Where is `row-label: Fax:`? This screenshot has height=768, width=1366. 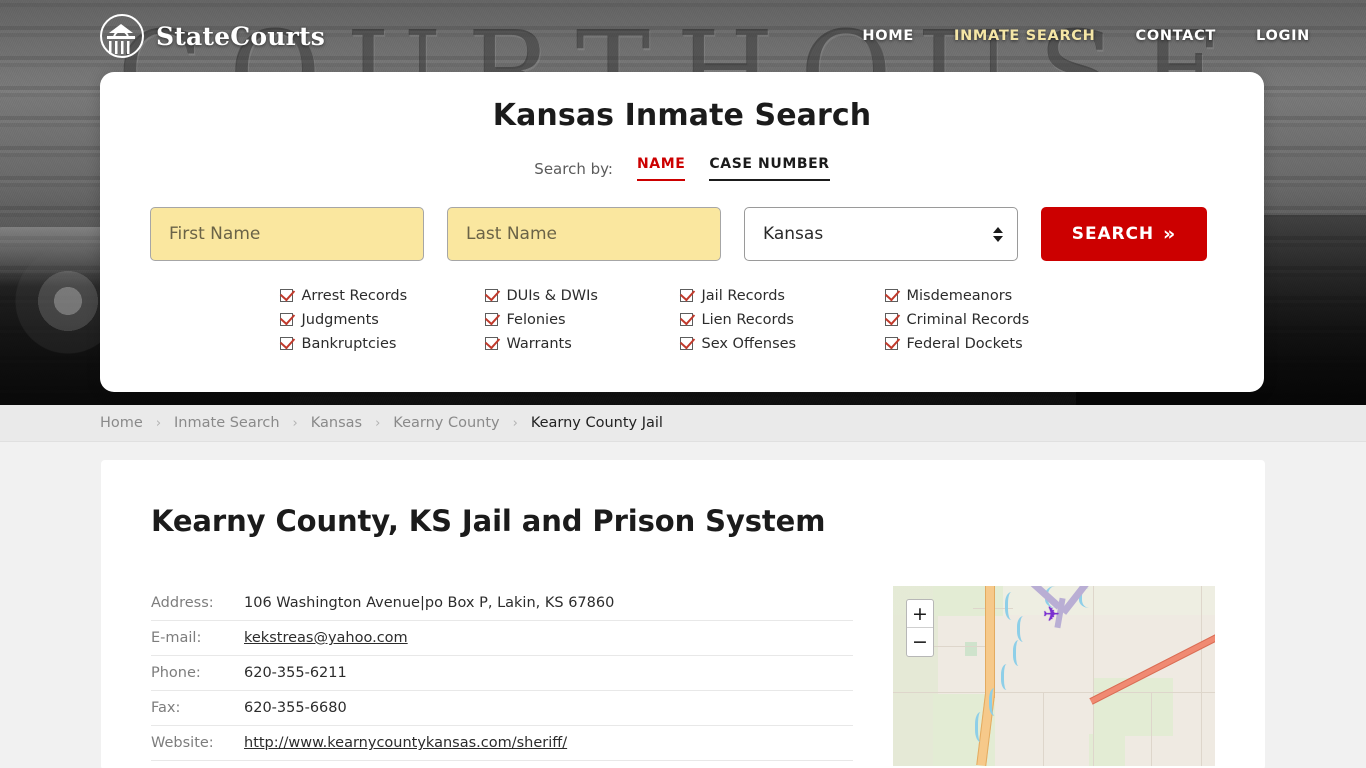
row-label: Fax: is located at coordinates (166, 708).